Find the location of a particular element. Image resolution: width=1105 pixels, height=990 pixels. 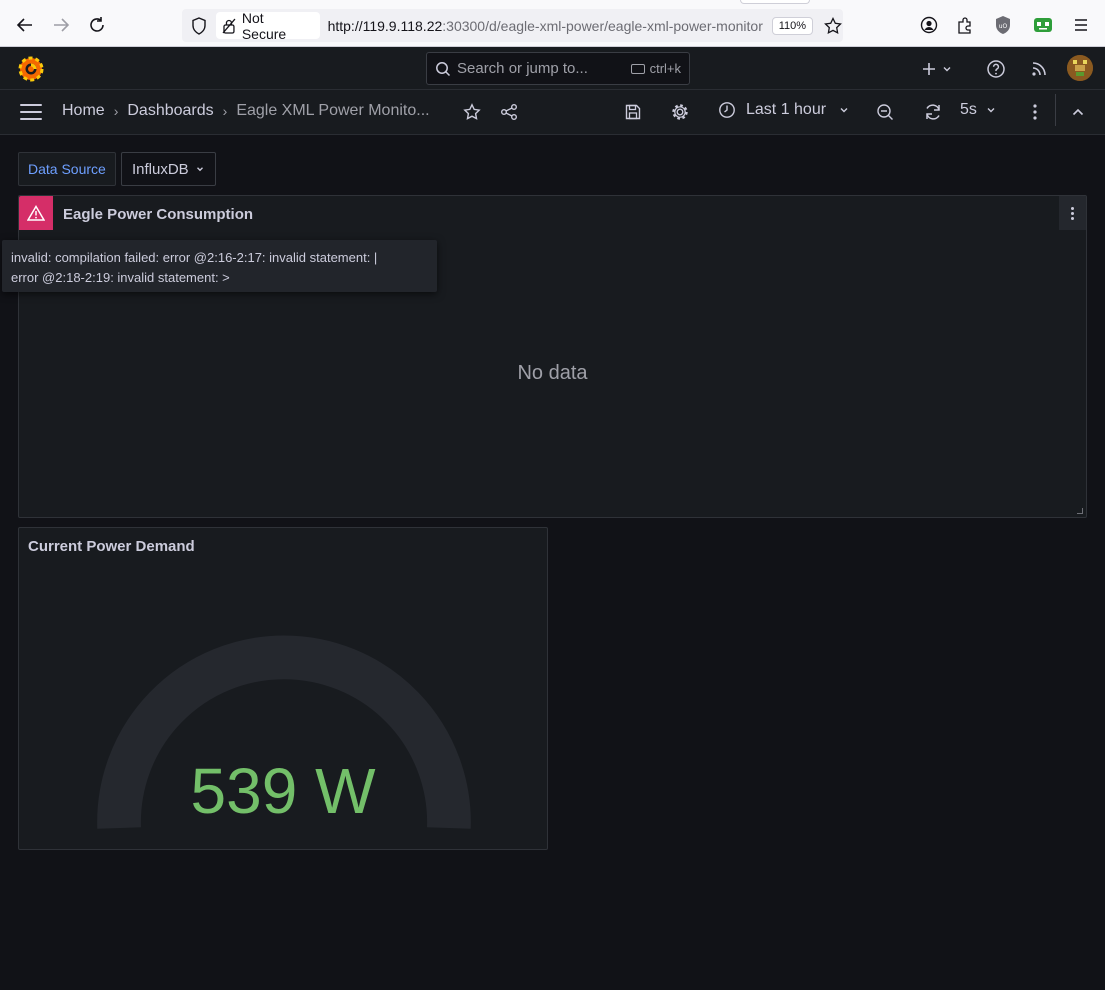

url-host: http://119.9.118.22 is located at coordinates (385, 25).